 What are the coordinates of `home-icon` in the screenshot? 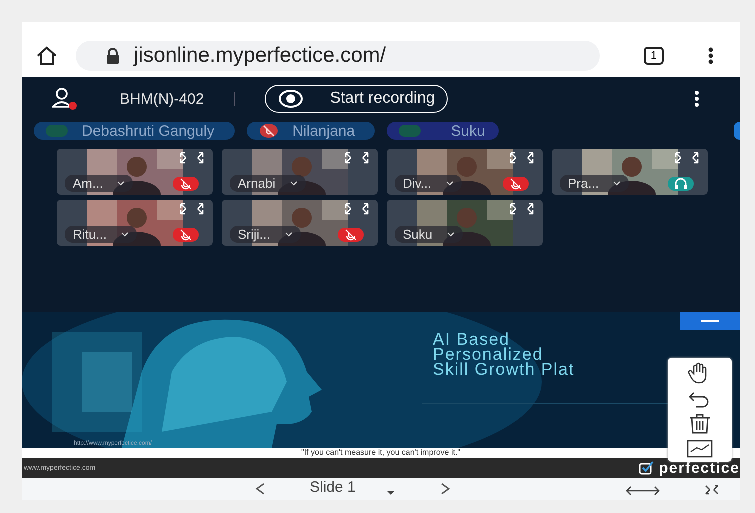 It's located at (47, 56).